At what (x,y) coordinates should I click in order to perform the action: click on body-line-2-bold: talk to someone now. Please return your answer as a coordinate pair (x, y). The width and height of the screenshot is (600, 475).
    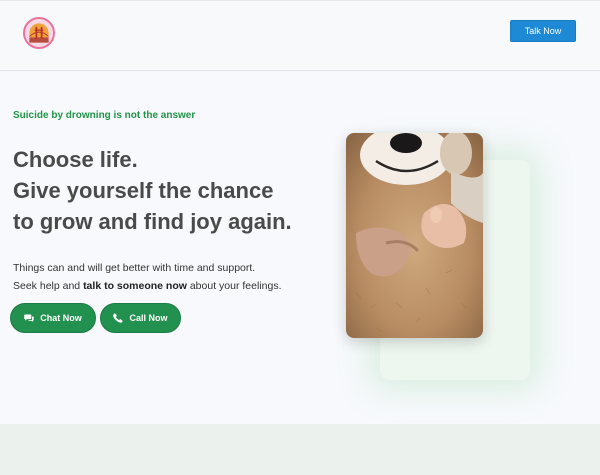
    Looking at the image, I should click on (135, 286).